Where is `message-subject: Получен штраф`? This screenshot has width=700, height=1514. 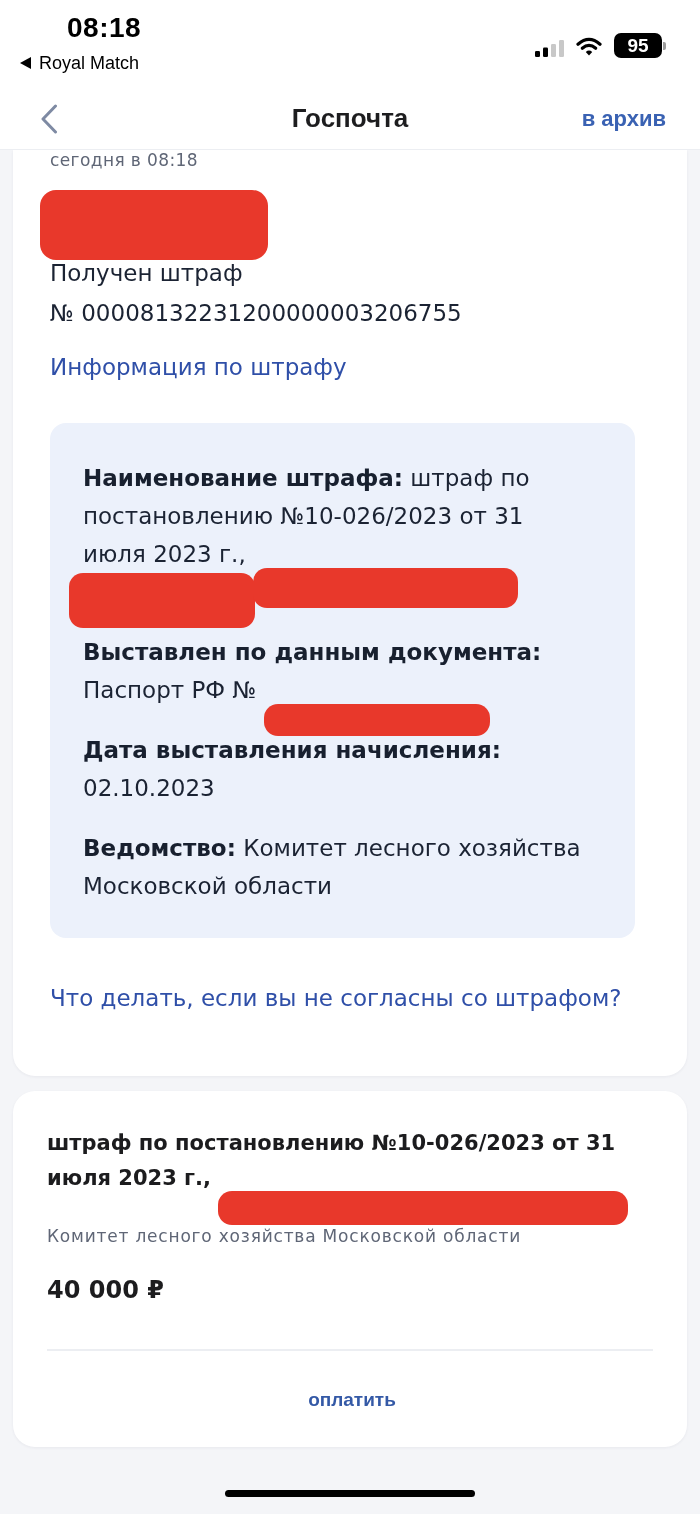 message-subject: Получен штраф is located at coordinates (147, 273).